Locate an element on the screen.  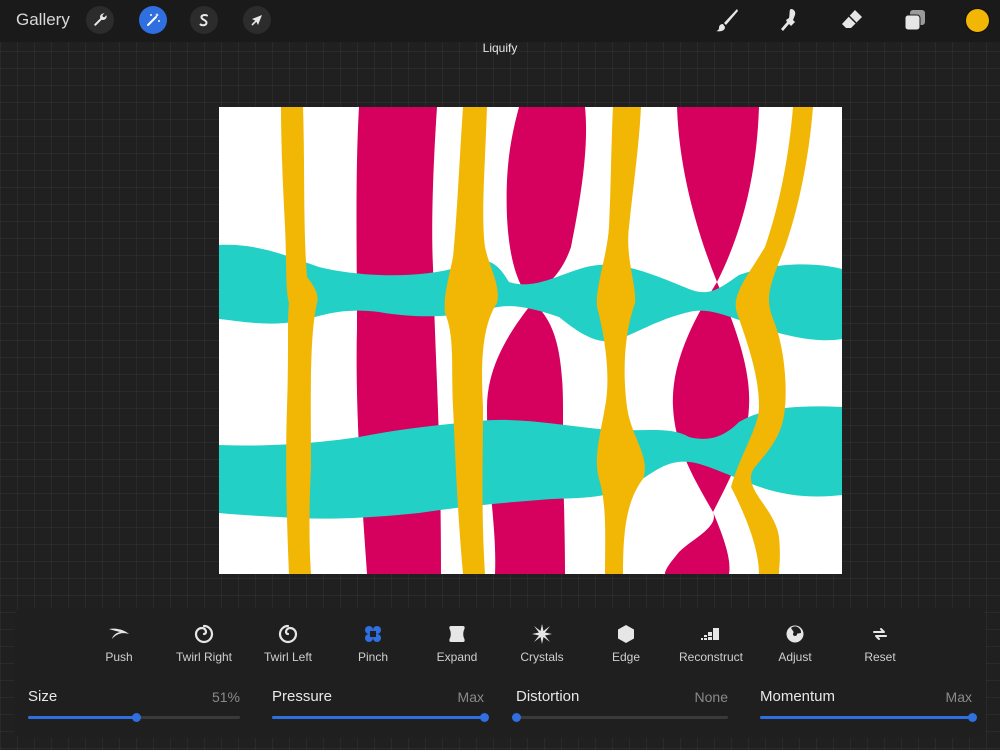
twirl-left-icon is located at coordinates (288, 634).